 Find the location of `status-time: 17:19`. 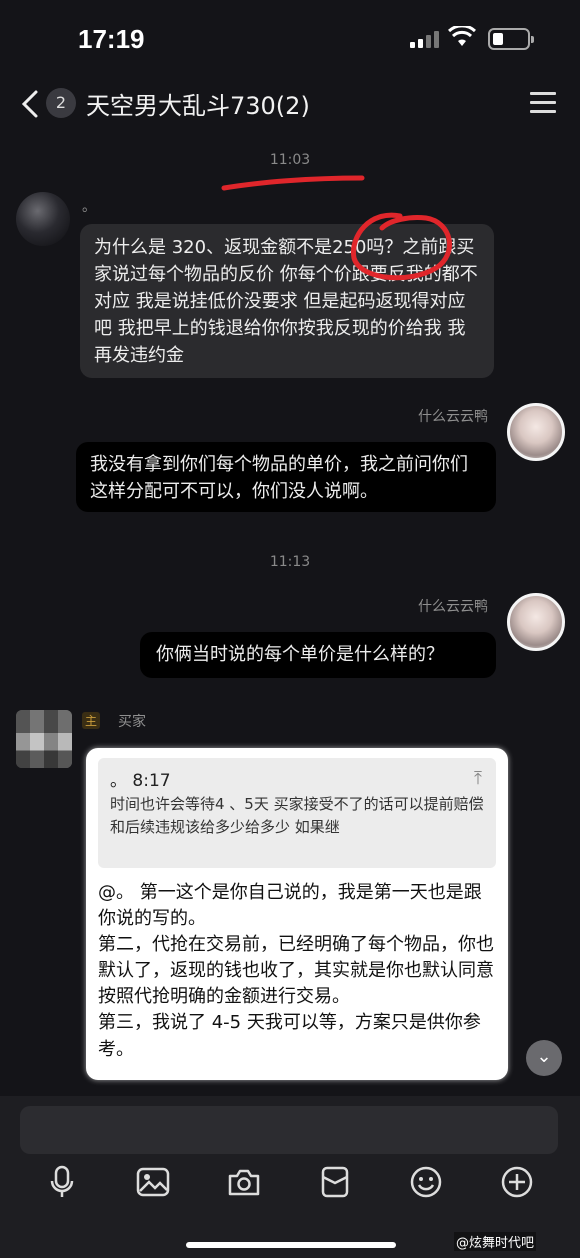

status-time: 17:19 is located at coordinates (111, 39).